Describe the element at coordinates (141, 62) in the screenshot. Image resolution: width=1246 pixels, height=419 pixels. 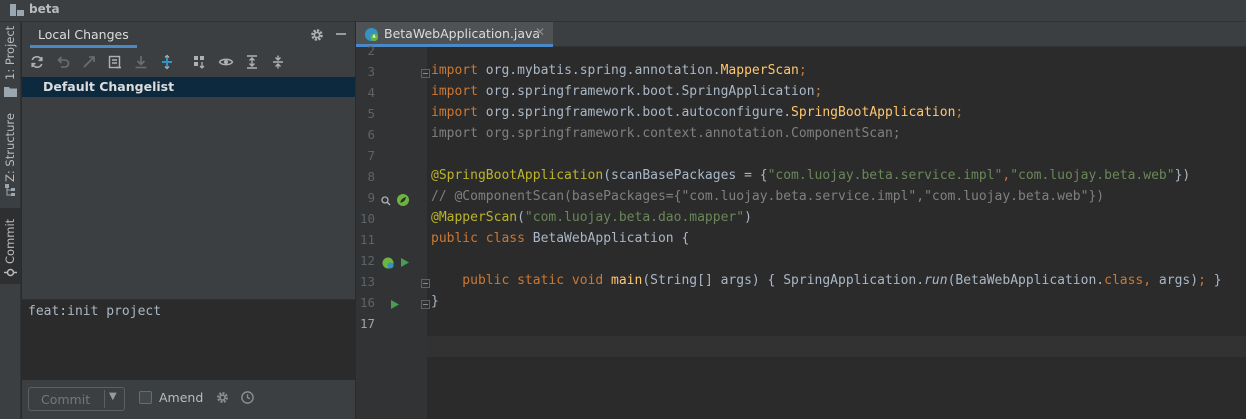
I see `unshelve-icon` at that location.